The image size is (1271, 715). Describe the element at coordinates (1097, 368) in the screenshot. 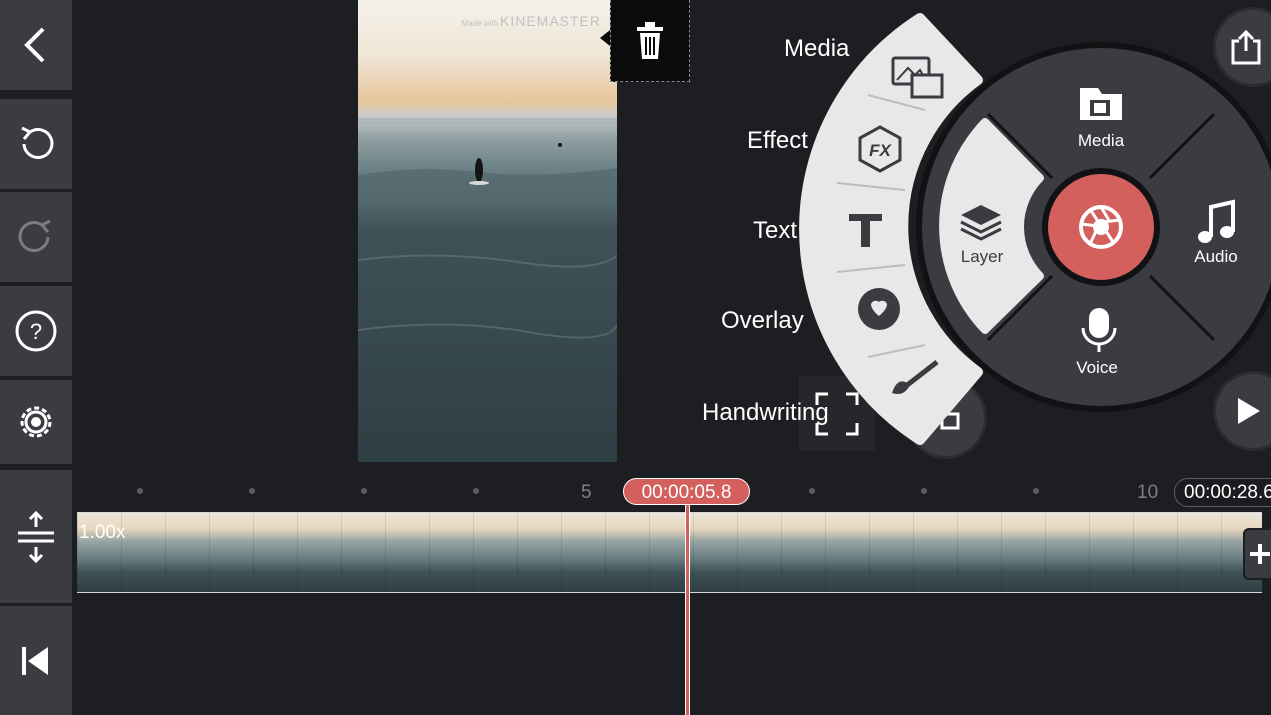

I see `wheel-label-voice: Voice` at that location.